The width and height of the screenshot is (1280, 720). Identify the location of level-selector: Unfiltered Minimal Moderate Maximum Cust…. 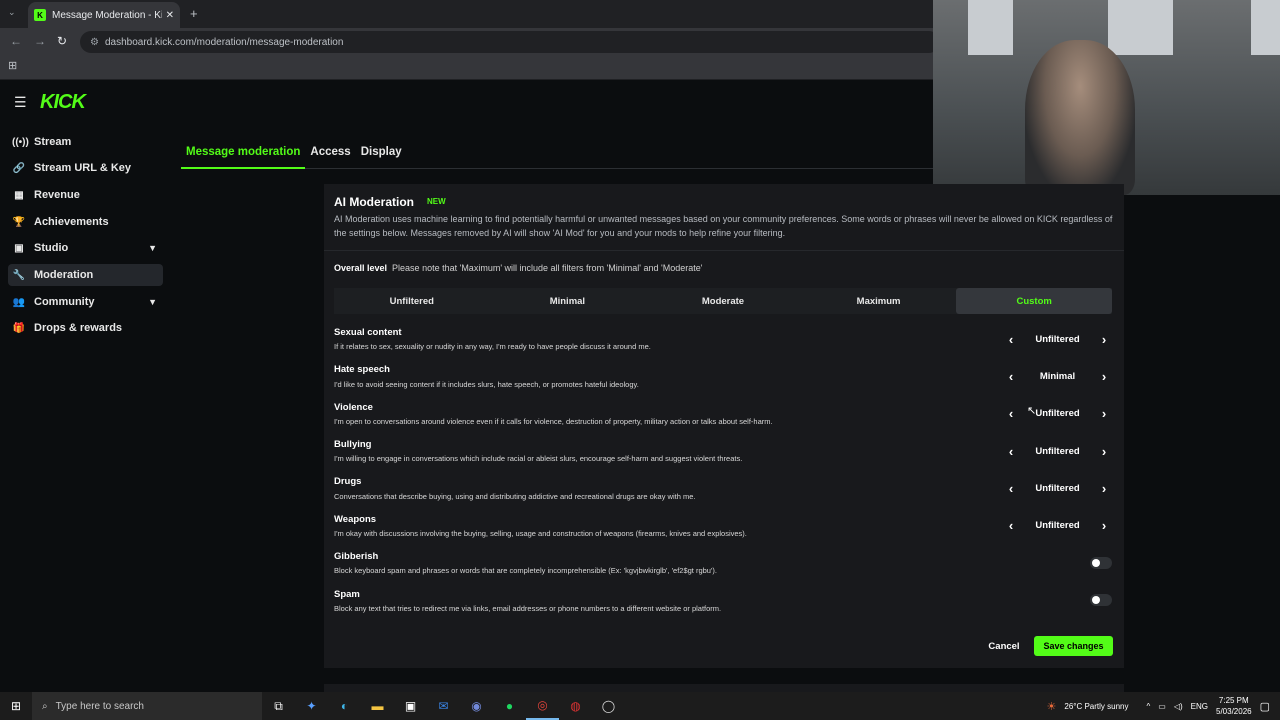
(723, 301).